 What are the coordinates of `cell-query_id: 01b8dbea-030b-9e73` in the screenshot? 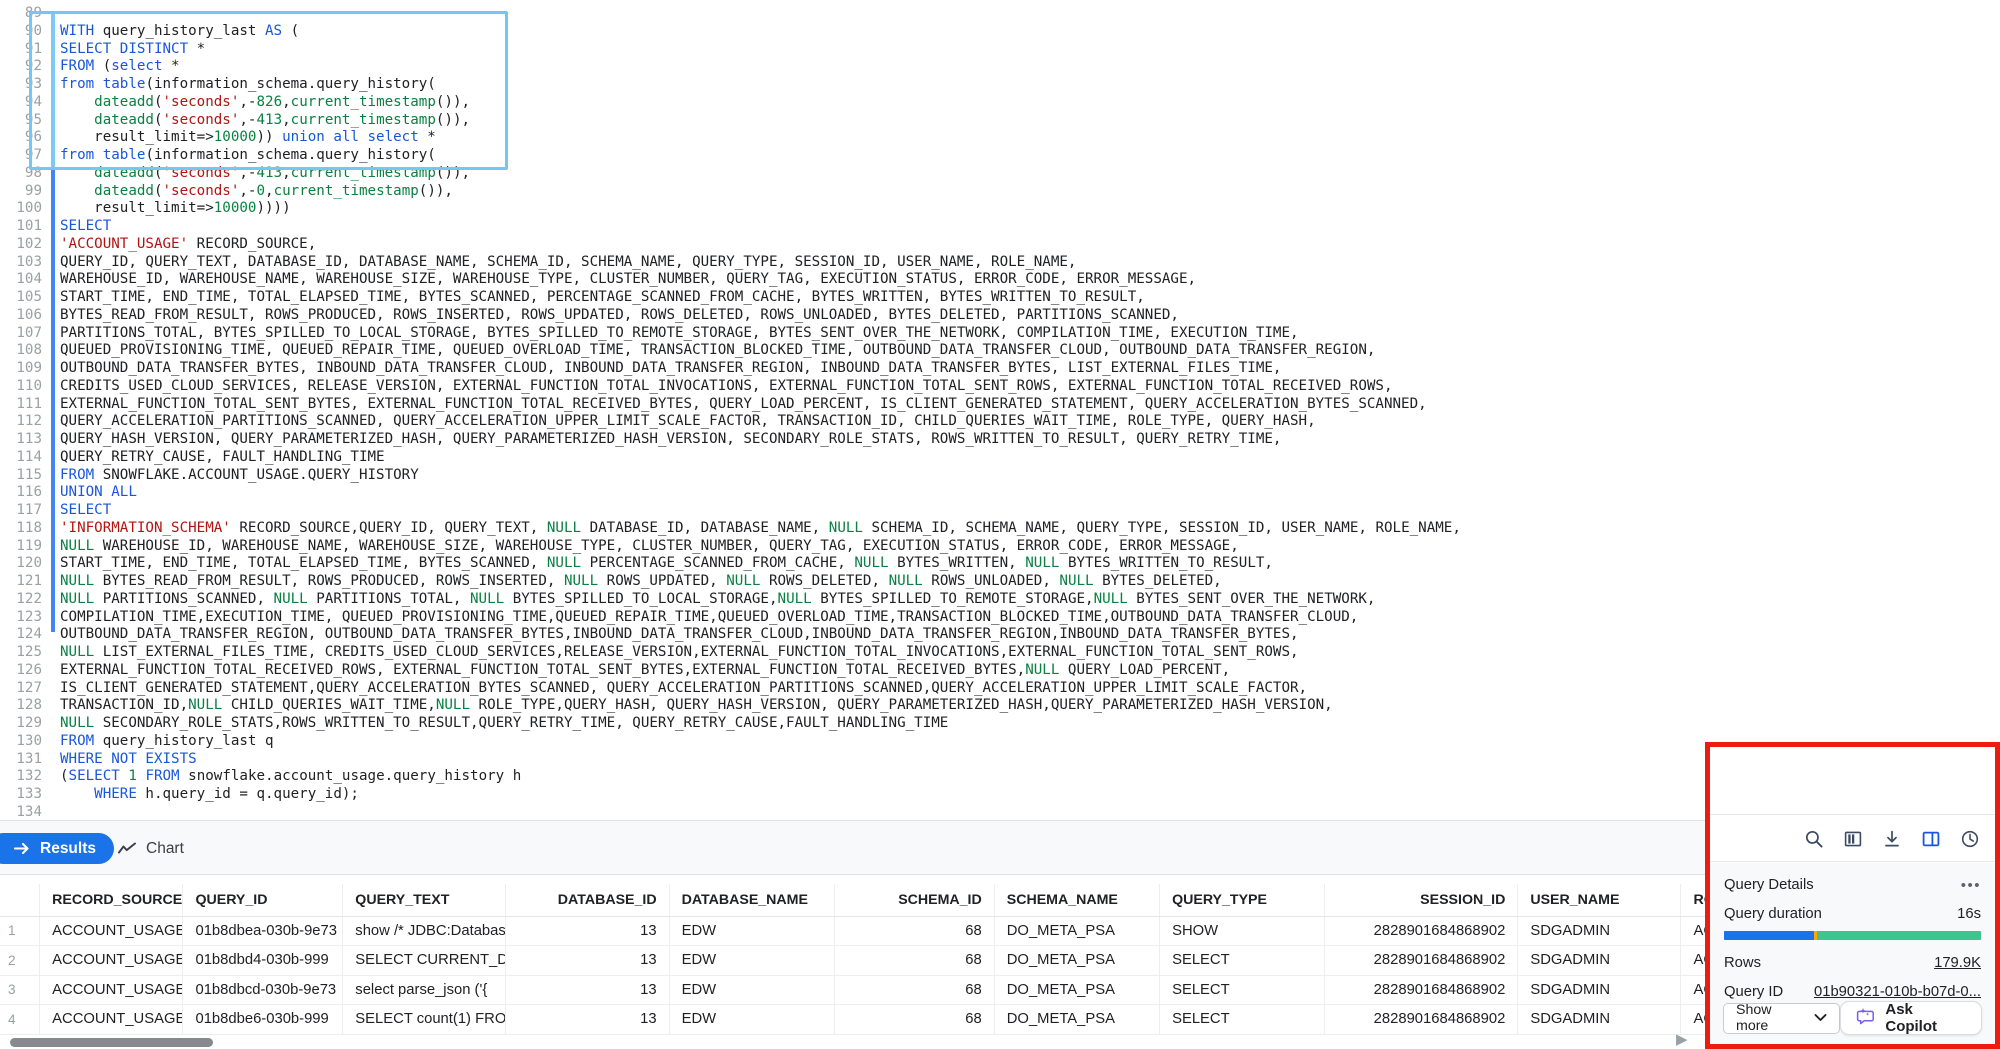 It's located at (263, 931).